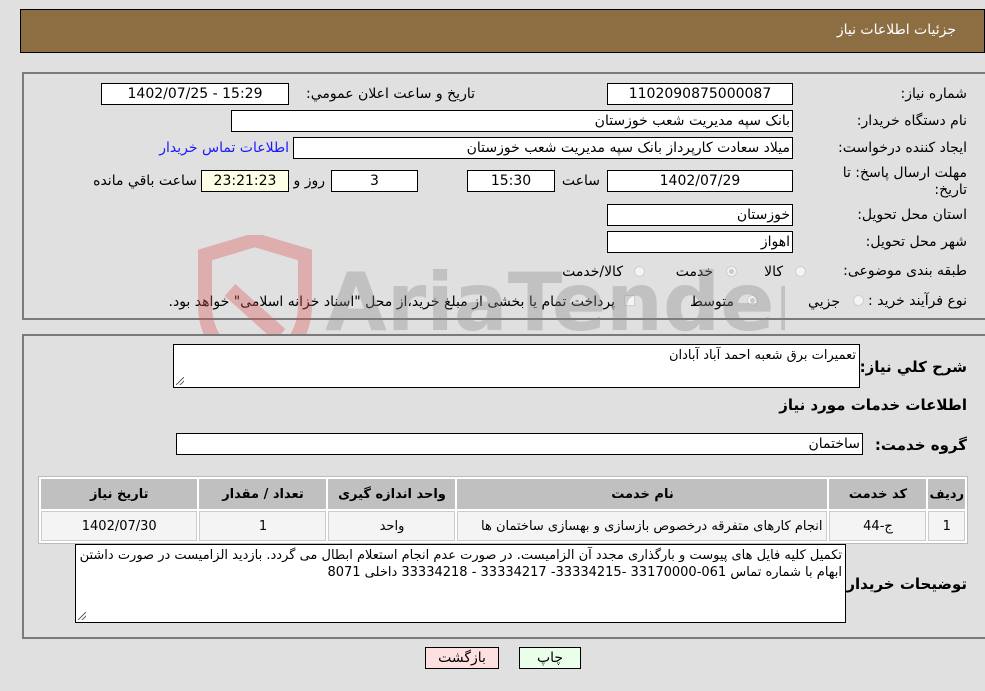 Image resolution: width=985 pixels, height=691 pixels. I want to click on deadline-label-2: تاریخ:, so click(950, 190).